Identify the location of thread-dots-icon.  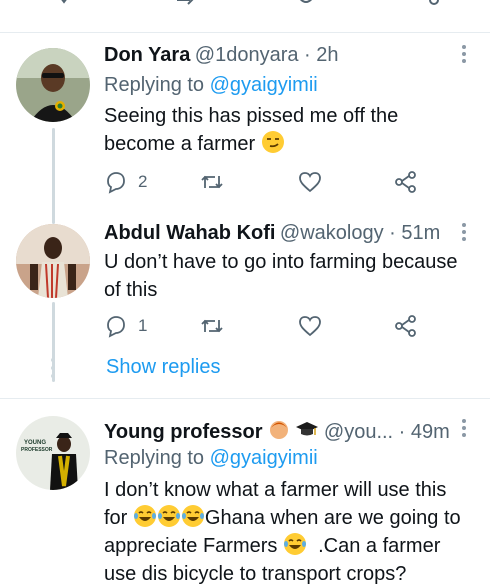
(53, 368).